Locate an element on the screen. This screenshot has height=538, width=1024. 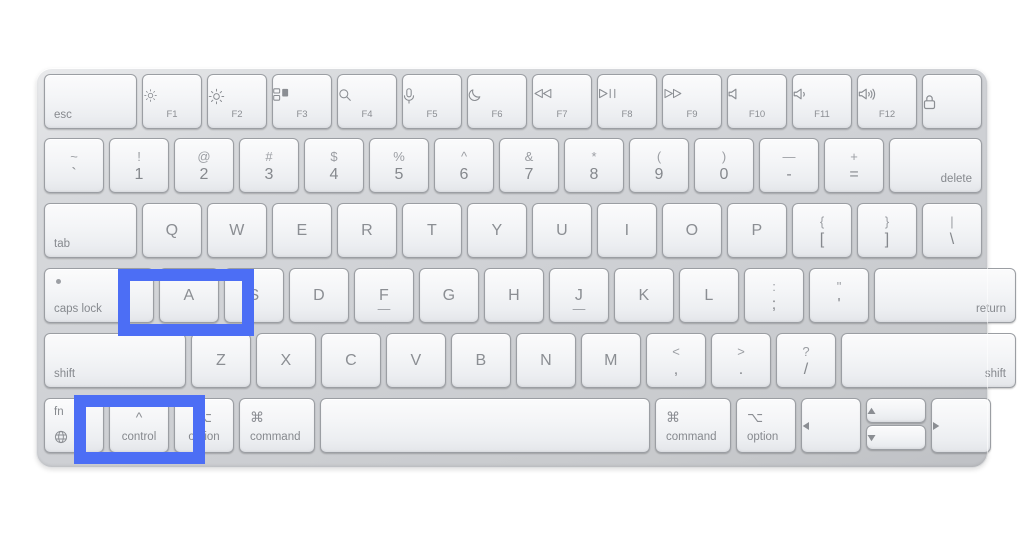
key-esc: esc is located at coordinates (90, 101).